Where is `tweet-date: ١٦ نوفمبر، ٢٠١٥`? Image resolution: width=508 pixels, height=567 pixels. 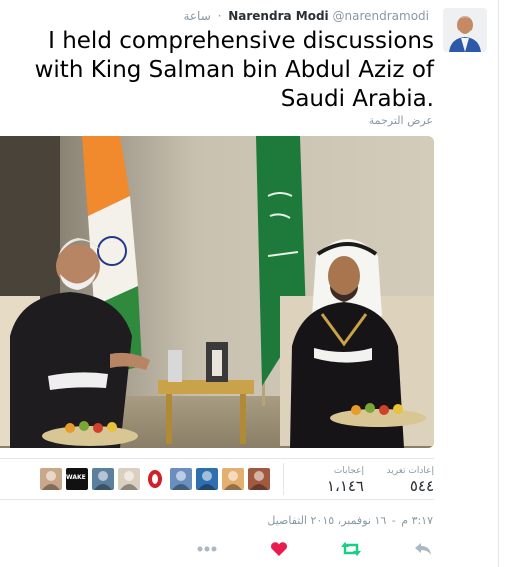 tweet-date: ١٦ نوفمبر، ٢٠١٥ is located at coordinates (349, 520).